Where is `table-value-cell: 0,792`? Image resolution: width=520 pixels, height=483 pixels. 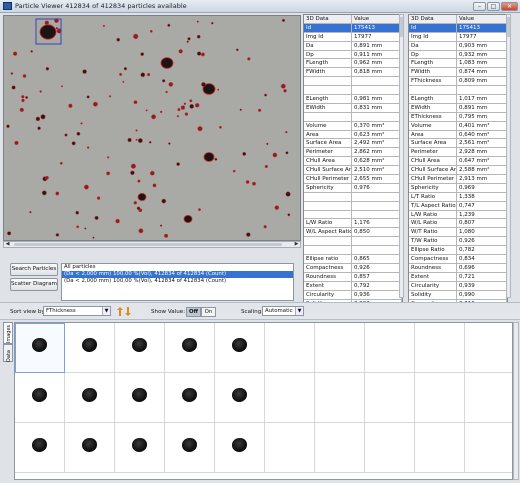
table-value-cell: 0,792 is located at coordinates (377, 285).